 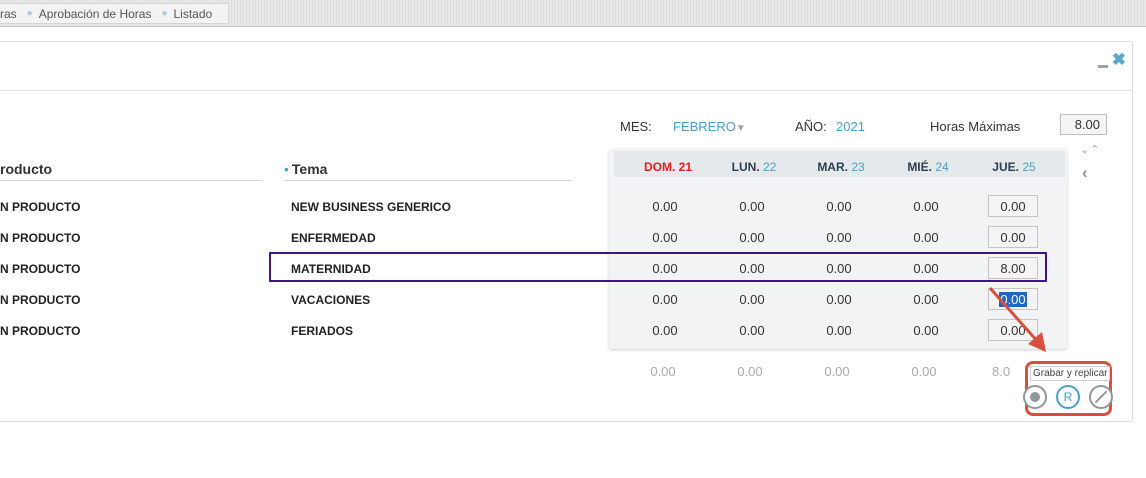 What do you see at coordinates (1119, 59) in the screenshot?
I see `close-icon: ✖` at bounding box center [1119, 59].